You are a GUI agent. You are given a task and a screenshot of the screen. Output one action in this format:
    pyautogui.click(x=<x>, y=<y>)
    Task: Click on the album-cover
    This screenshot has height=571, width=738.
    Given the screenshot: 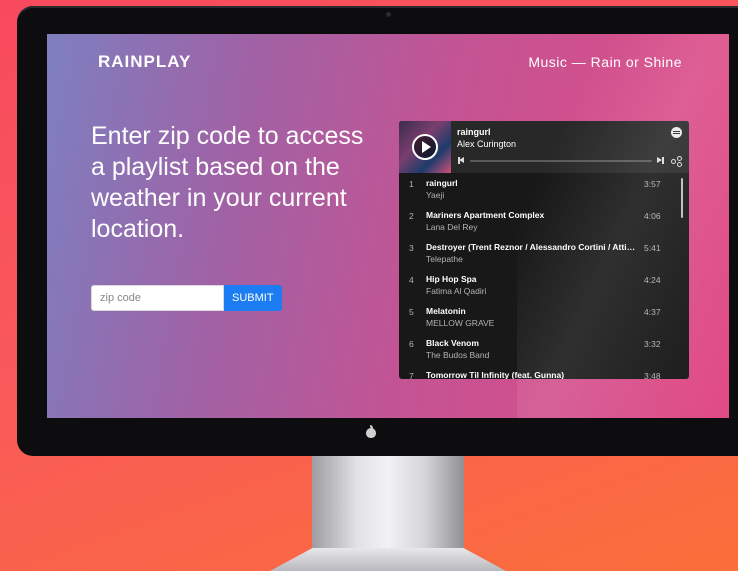 What is the action you would take?
    pyautogui.click(x=425, y=147)
    